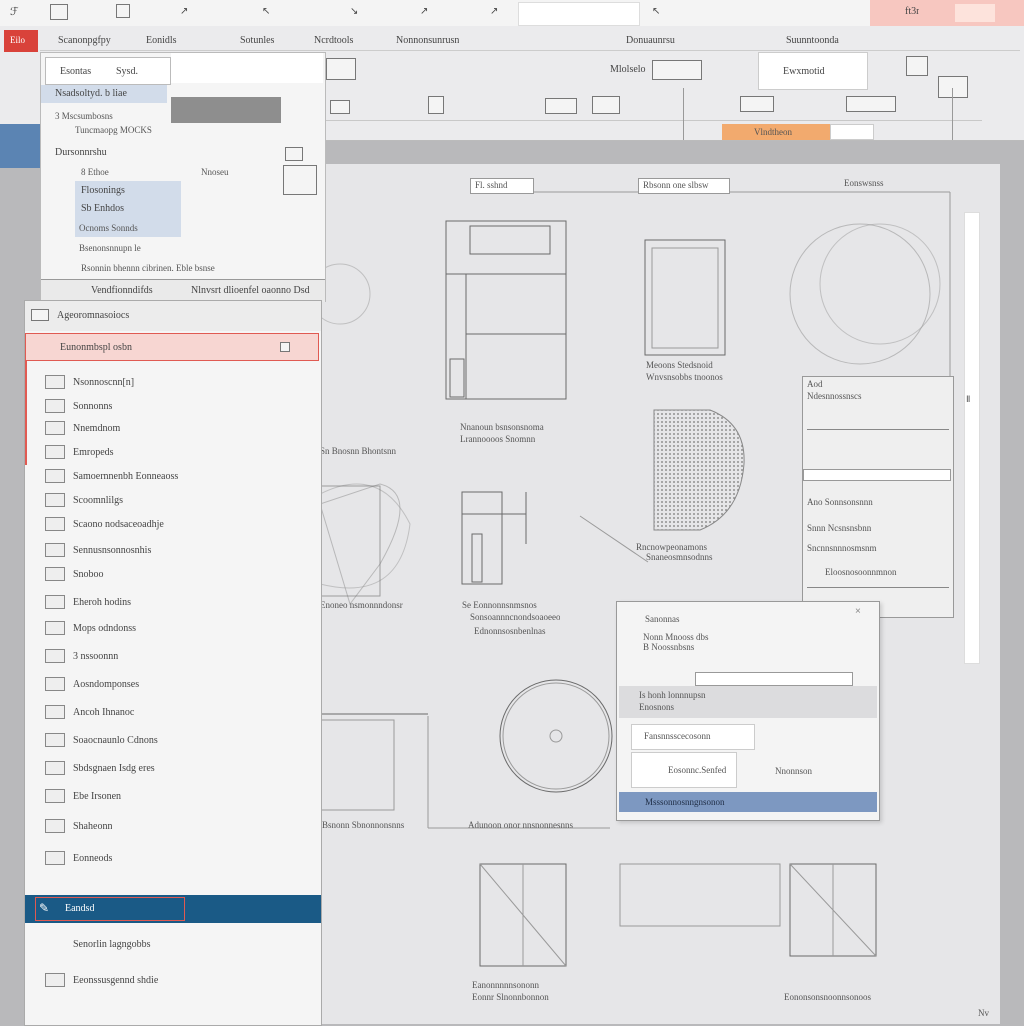 The image size is (1024, 1026). What do you see at coordinates (103, 190) in the screenshot?
I see `list-item: Flosonings` at bounding box center [103, 190].